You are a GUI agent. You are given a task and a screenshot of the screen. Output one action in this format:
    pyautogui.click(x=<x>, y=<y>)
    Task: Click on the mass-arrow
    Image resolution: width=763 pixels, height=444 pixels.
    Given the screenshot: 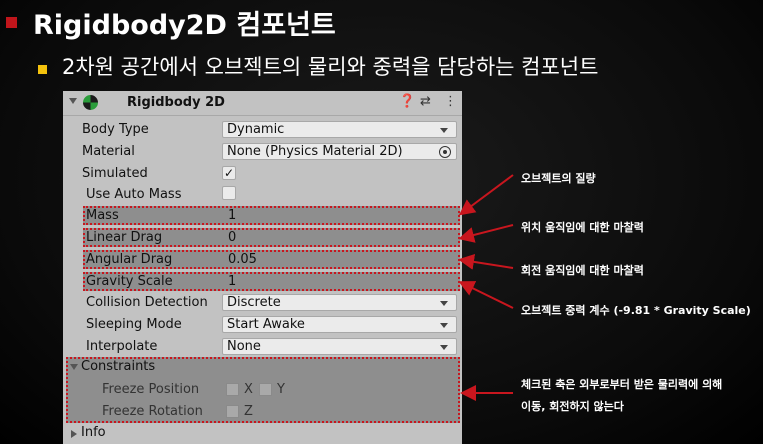 What is the action you would take?
    pyautogui.click(x=486, y=195)
    